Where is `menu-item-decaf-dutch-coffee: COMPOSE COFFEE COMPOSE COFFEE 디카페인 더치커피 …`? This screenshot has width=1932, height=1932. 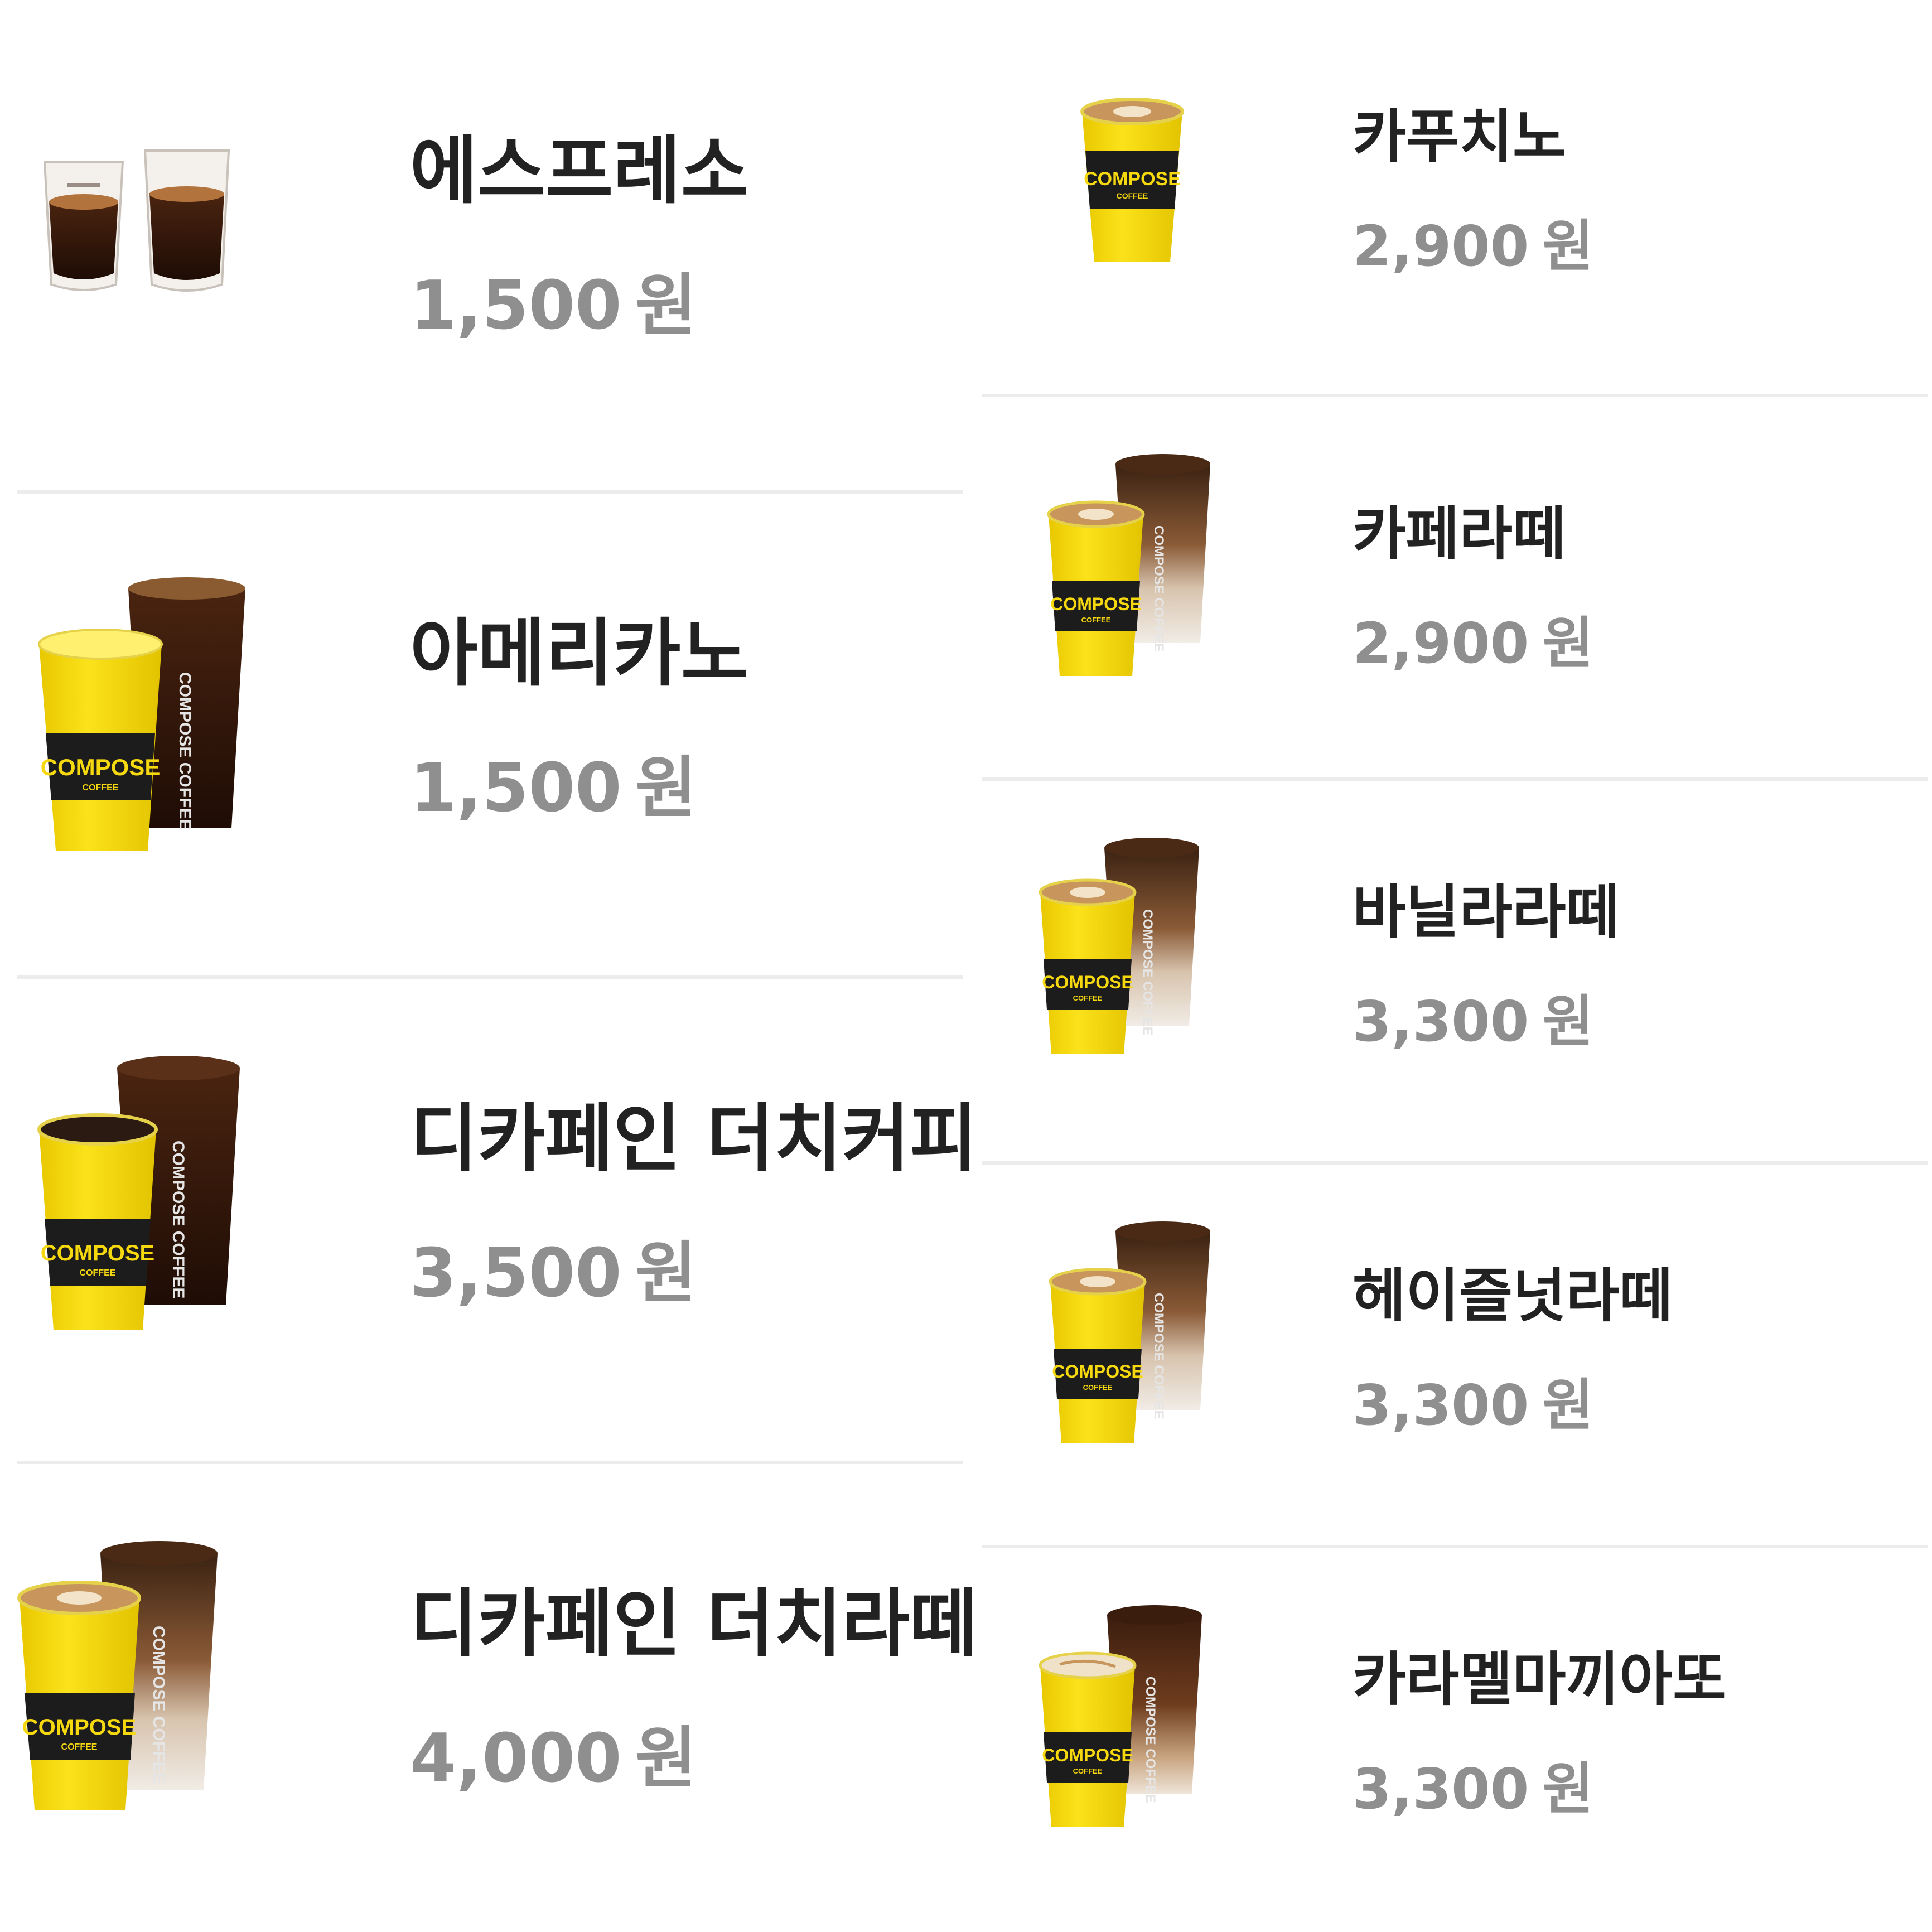
menu-item-decaf-dutch-coffee: COMPOSE COFFEE COMPOSE COFFEE 디카페인 더치커피 … is located at coordinates (497, 1221).